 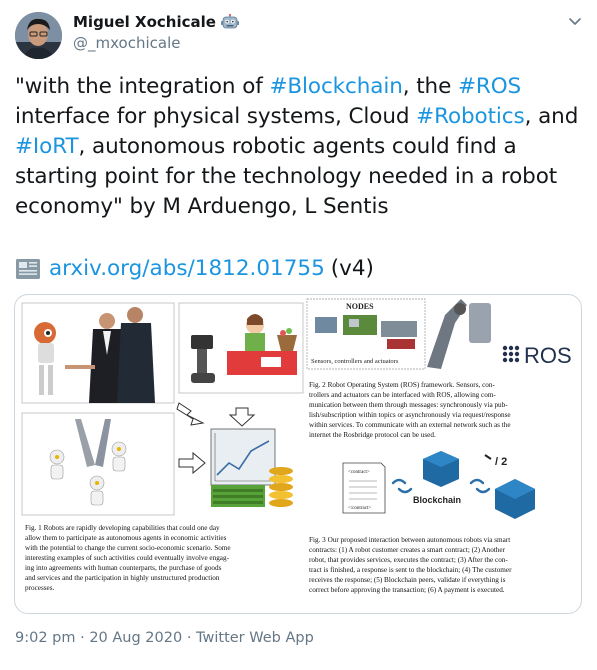 What do you see at coordinates (439, 334) in the screenshot?
I see `fig2-ros-figure: NODES Sensors, controllers and actuators` at bounding box center [439, 334].